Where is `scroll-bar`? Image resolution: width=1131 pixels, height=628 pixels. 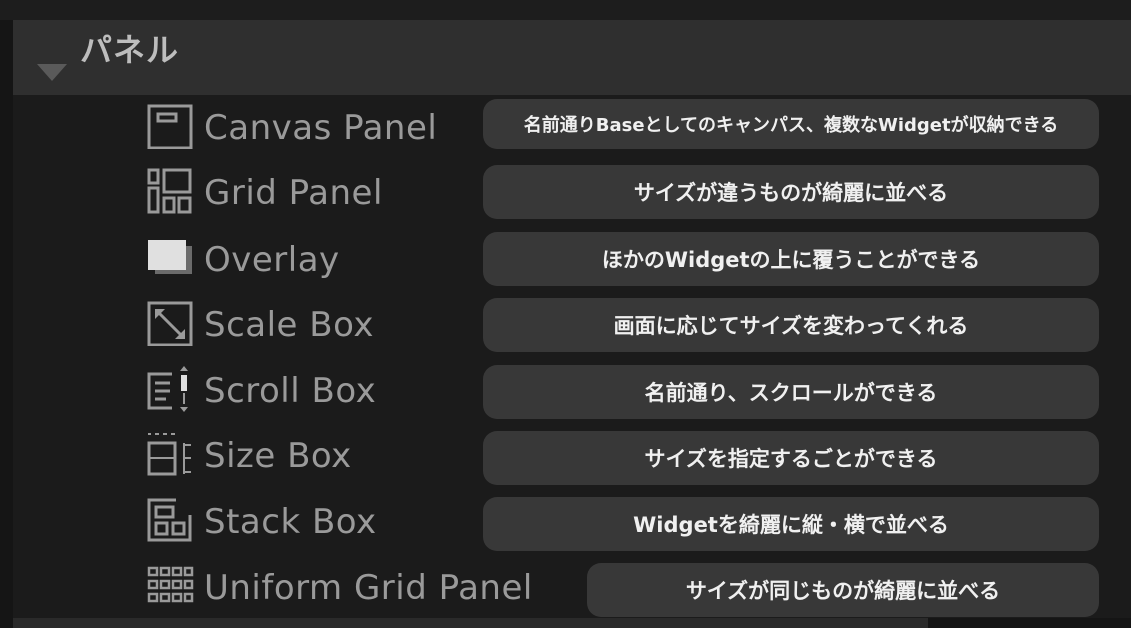 scroll-bar is located at coordinates (470, 623).